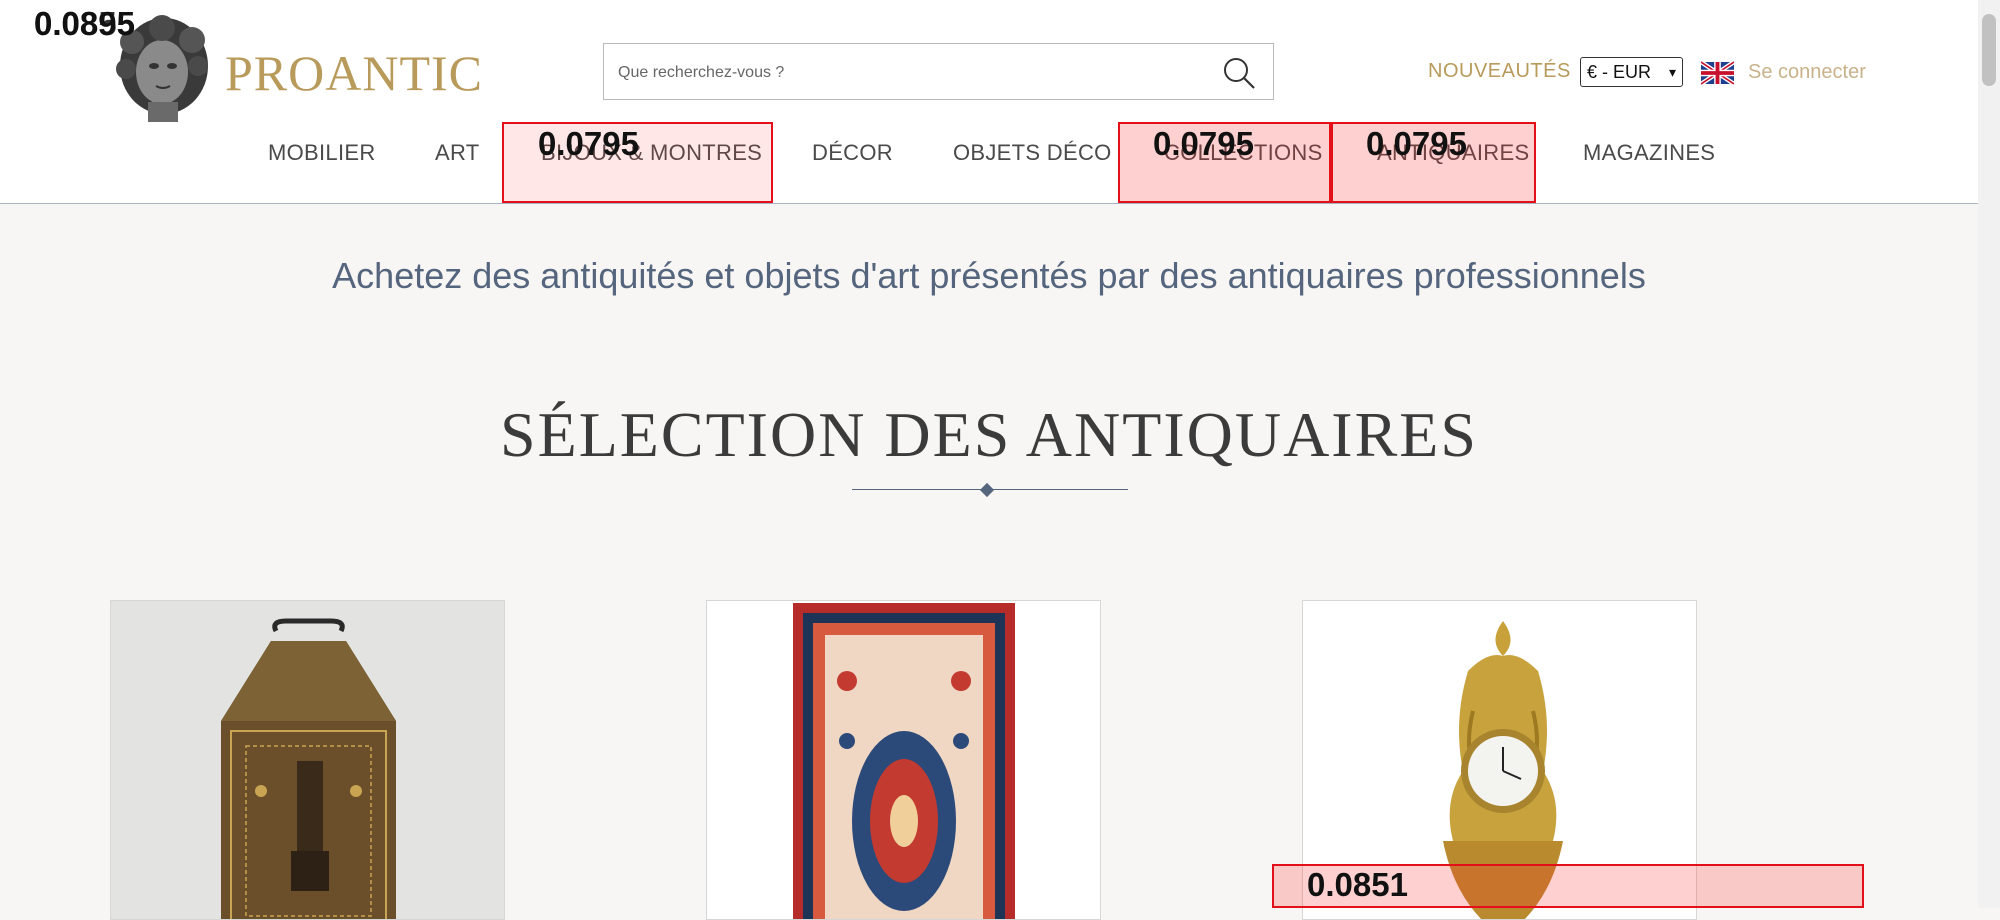  Describe the element at coordinates (1203, 143) in the screenshot. I see `overlay-score-collections: 0.0795` at that location.